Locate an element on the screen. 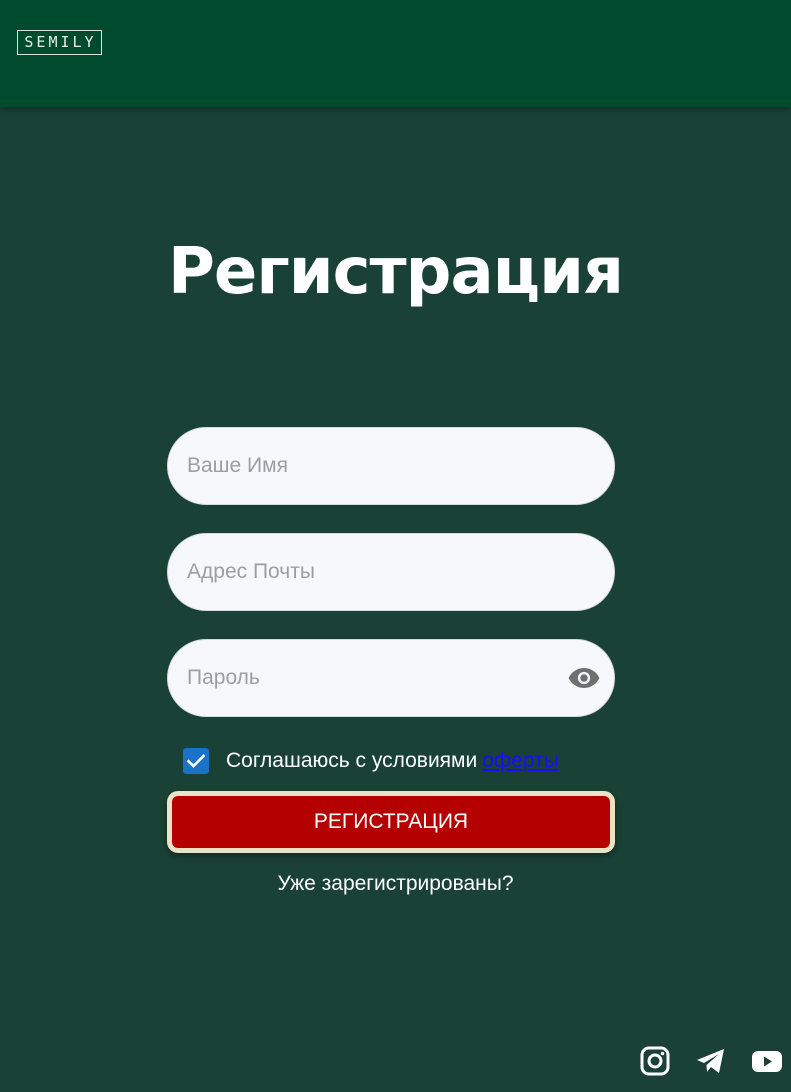 This screenshot has height=1092, width=791. eye-icon is located at coordinates (584, 678).